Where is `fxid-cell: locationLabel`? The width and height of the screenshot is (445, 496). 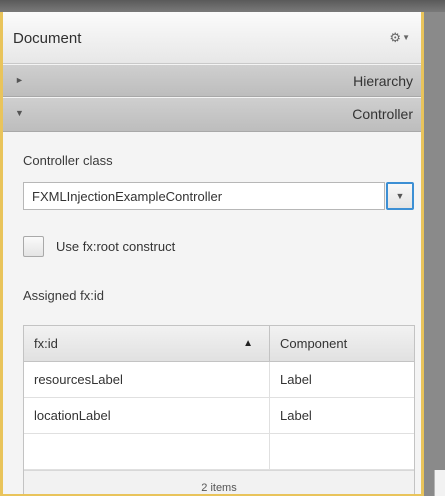 fxid-cell: locationLabel is located at coordinates (147, 415).